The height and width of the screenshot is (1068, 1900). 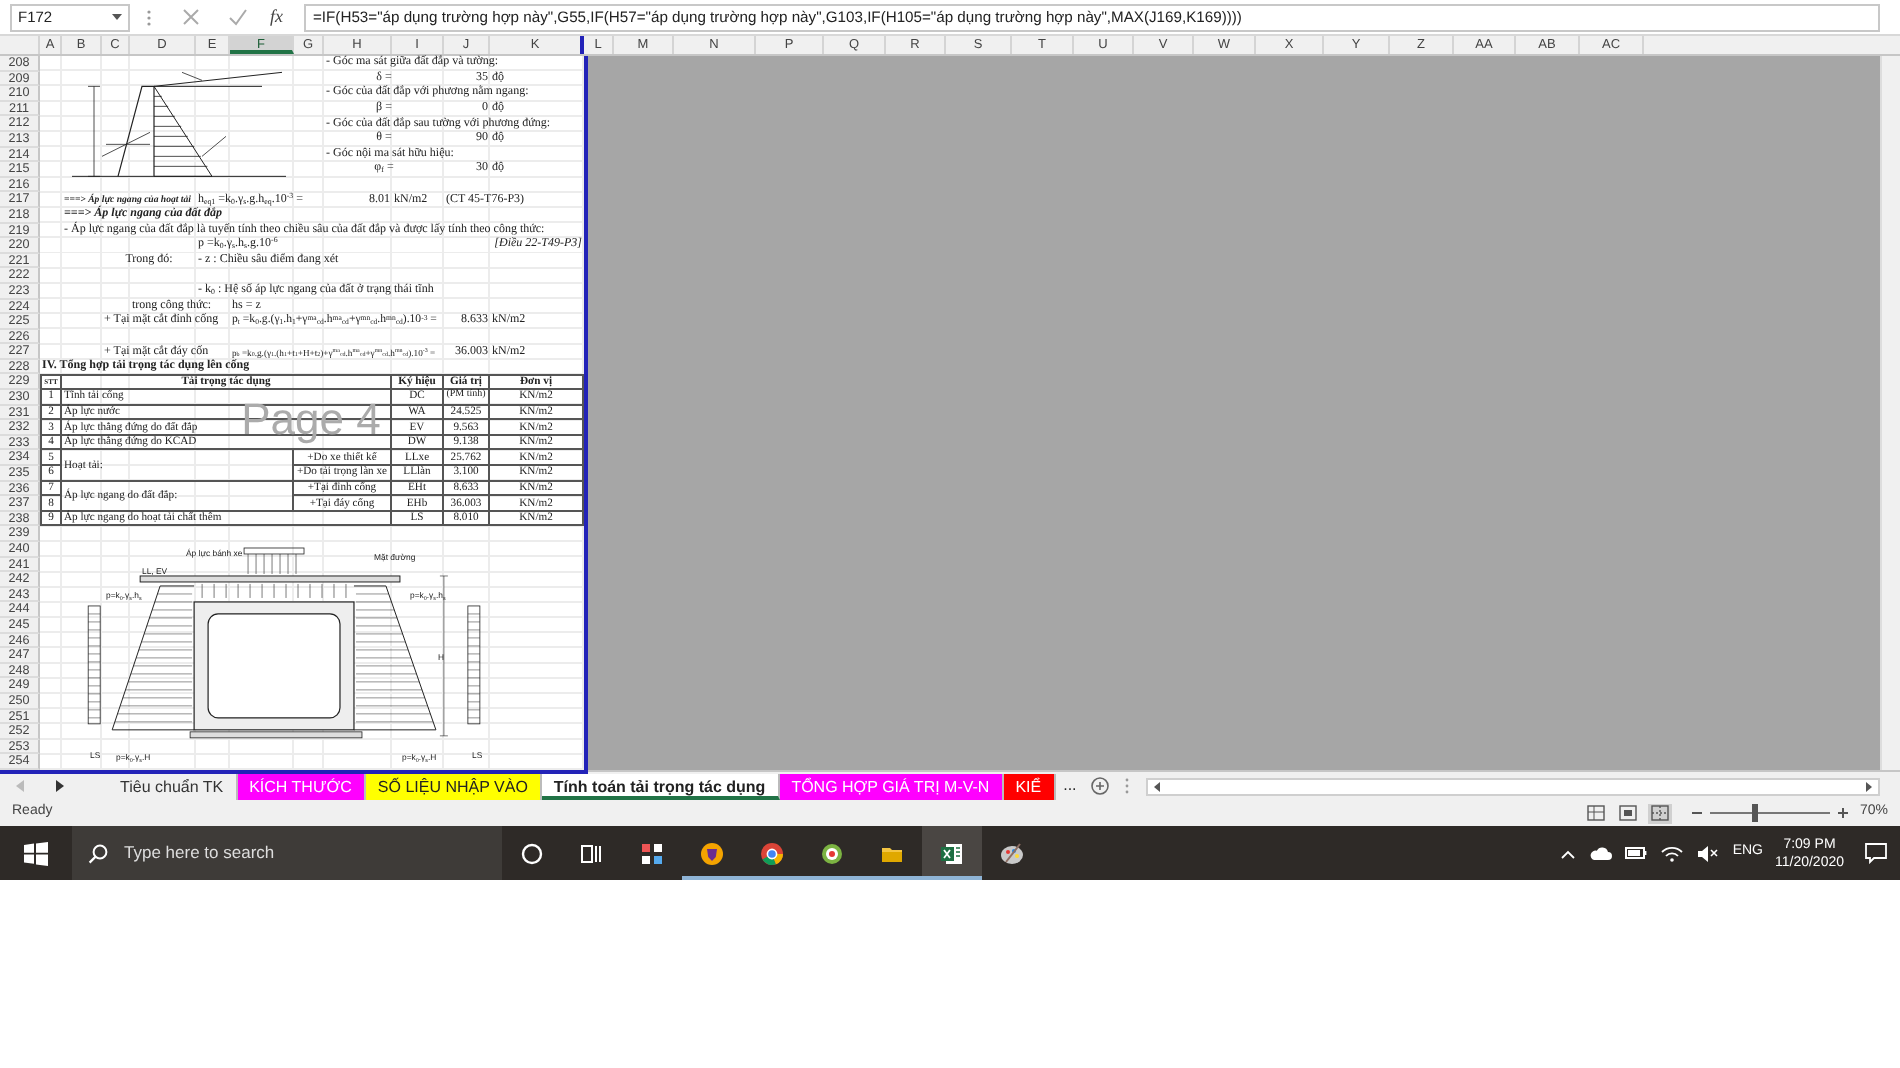 I want to click on windows-logo-icon, so click(x=36, y=853).